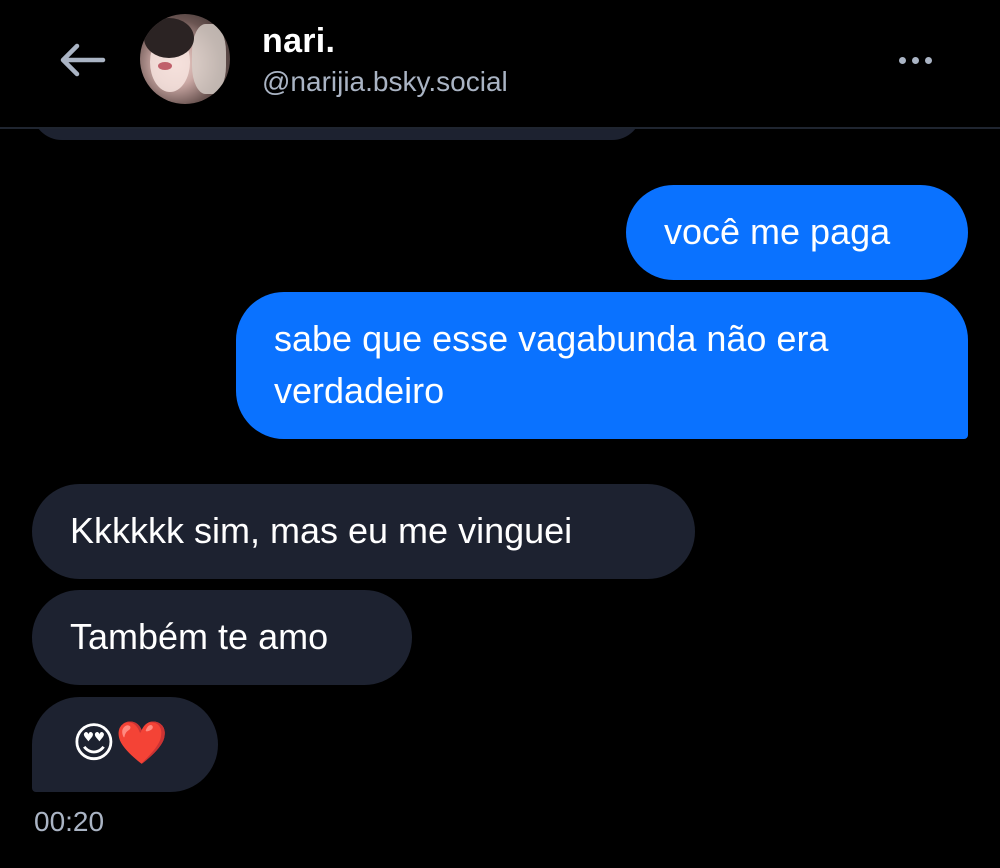 The width and height of the screenshot is (1000, 868). Describe the element at coordinates (500, 64) in the screenshot. I see `chat-header: nari. @narijia.bsky.social` at that location.